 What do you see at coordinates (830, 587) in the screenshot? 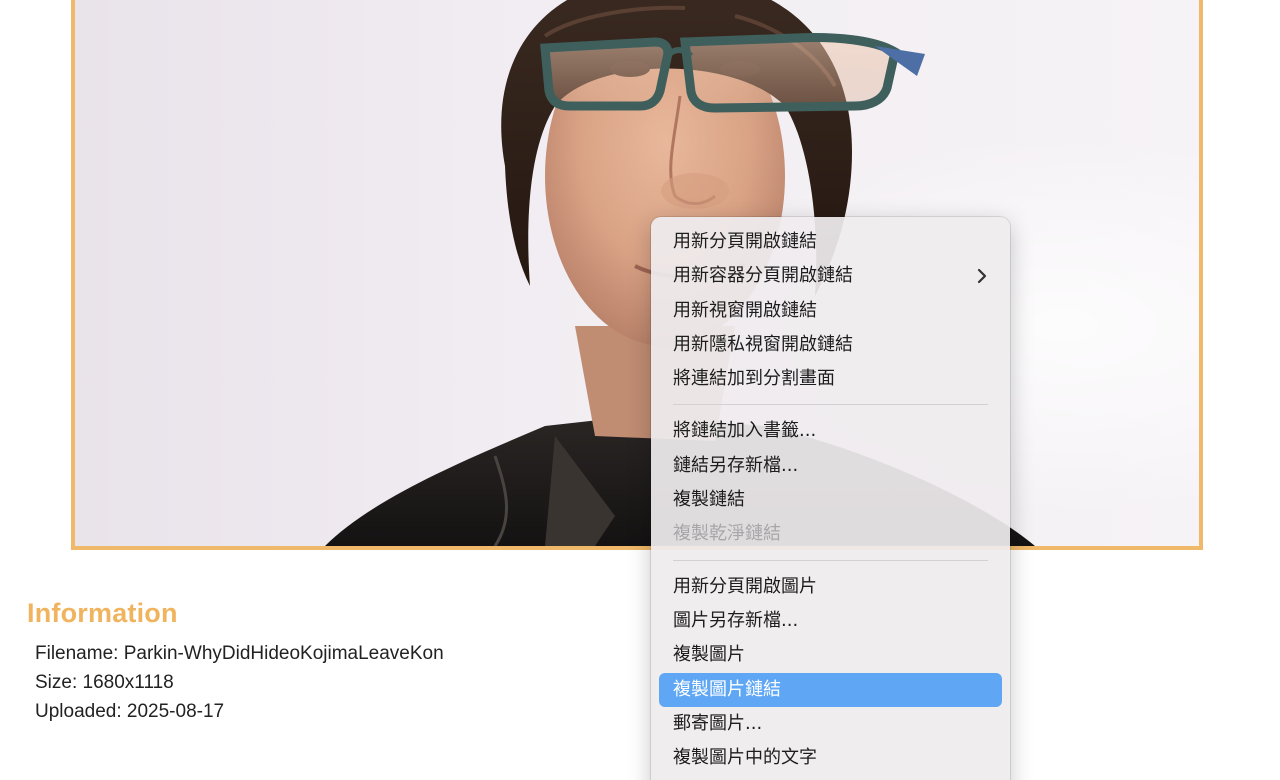
I see `menu-item-open-image-new-tab: 用新分頁開啟圖片` at bounding box center [830, 587].